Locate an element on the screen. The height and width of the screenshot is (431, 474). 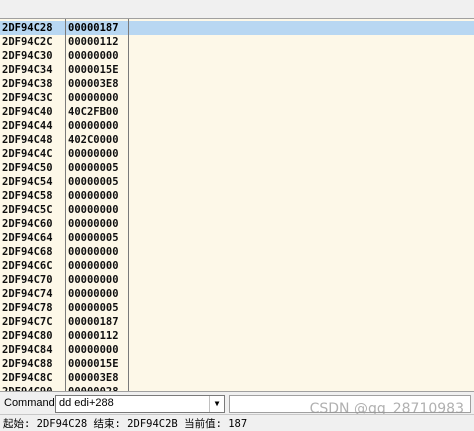
dump-row: 2DF94C88 0000015E is located at coordinates (237, 364).